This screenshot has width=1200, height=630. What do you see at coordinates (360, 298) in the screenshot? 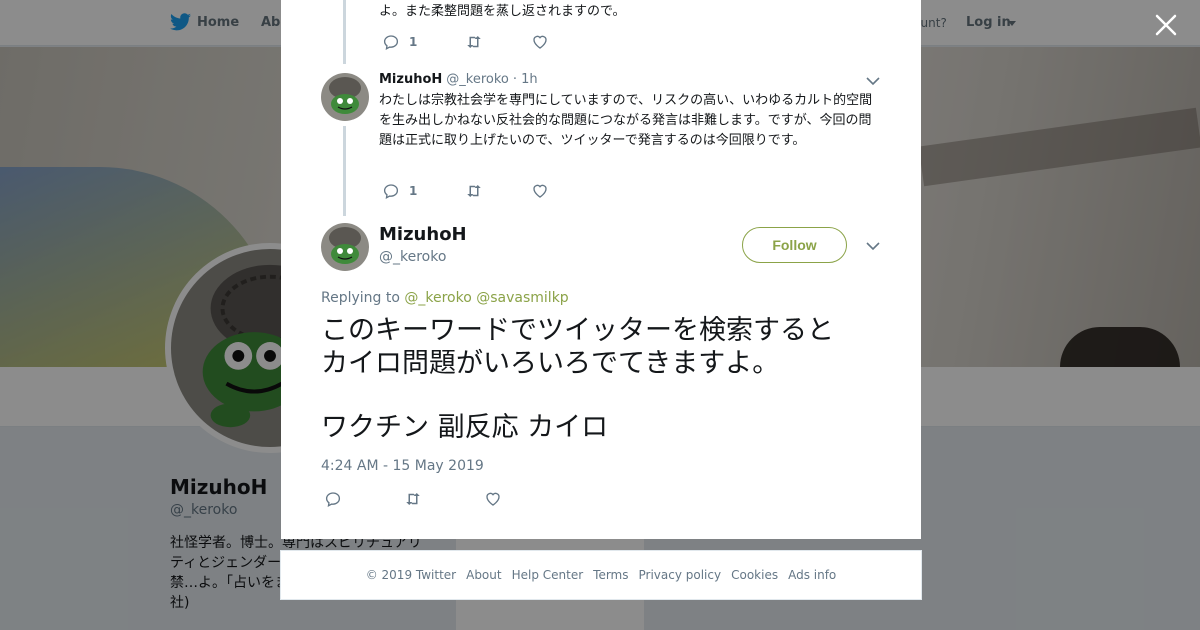
I see `replying-prefix: Replying to` at bounding box center [360, 298].